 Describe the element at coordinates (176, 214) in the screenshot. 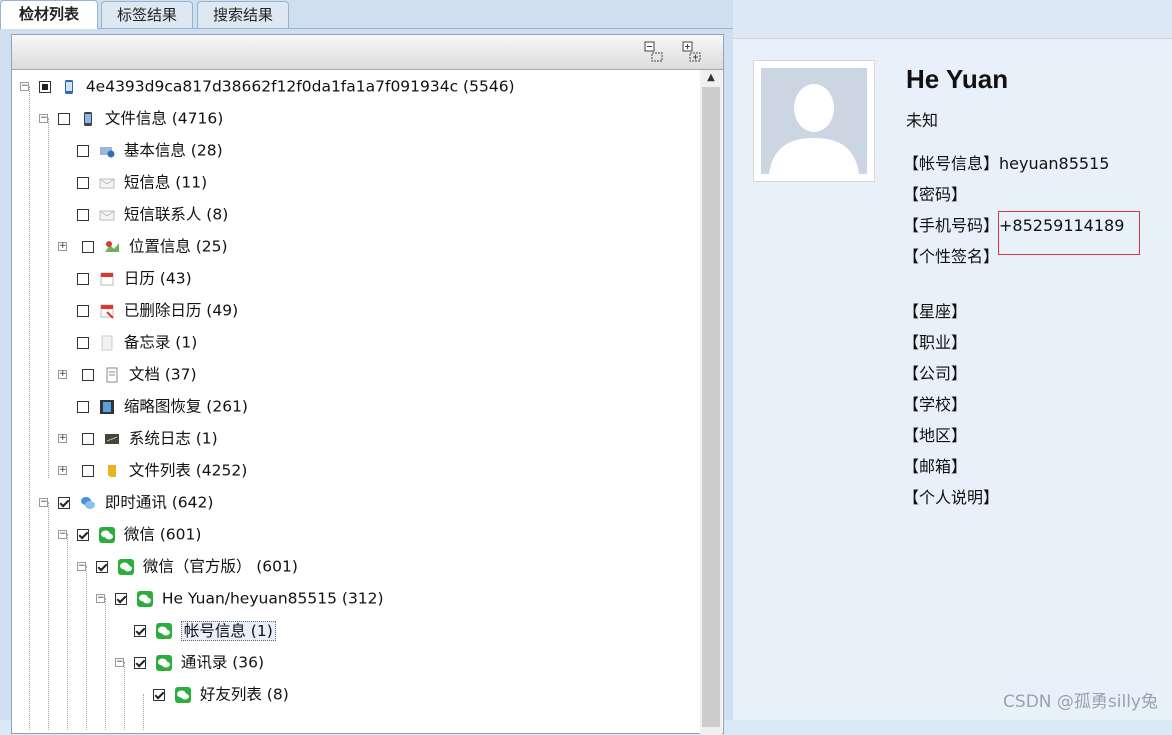

I see `tree-node-label: 短信联系人 (8)` at that location.